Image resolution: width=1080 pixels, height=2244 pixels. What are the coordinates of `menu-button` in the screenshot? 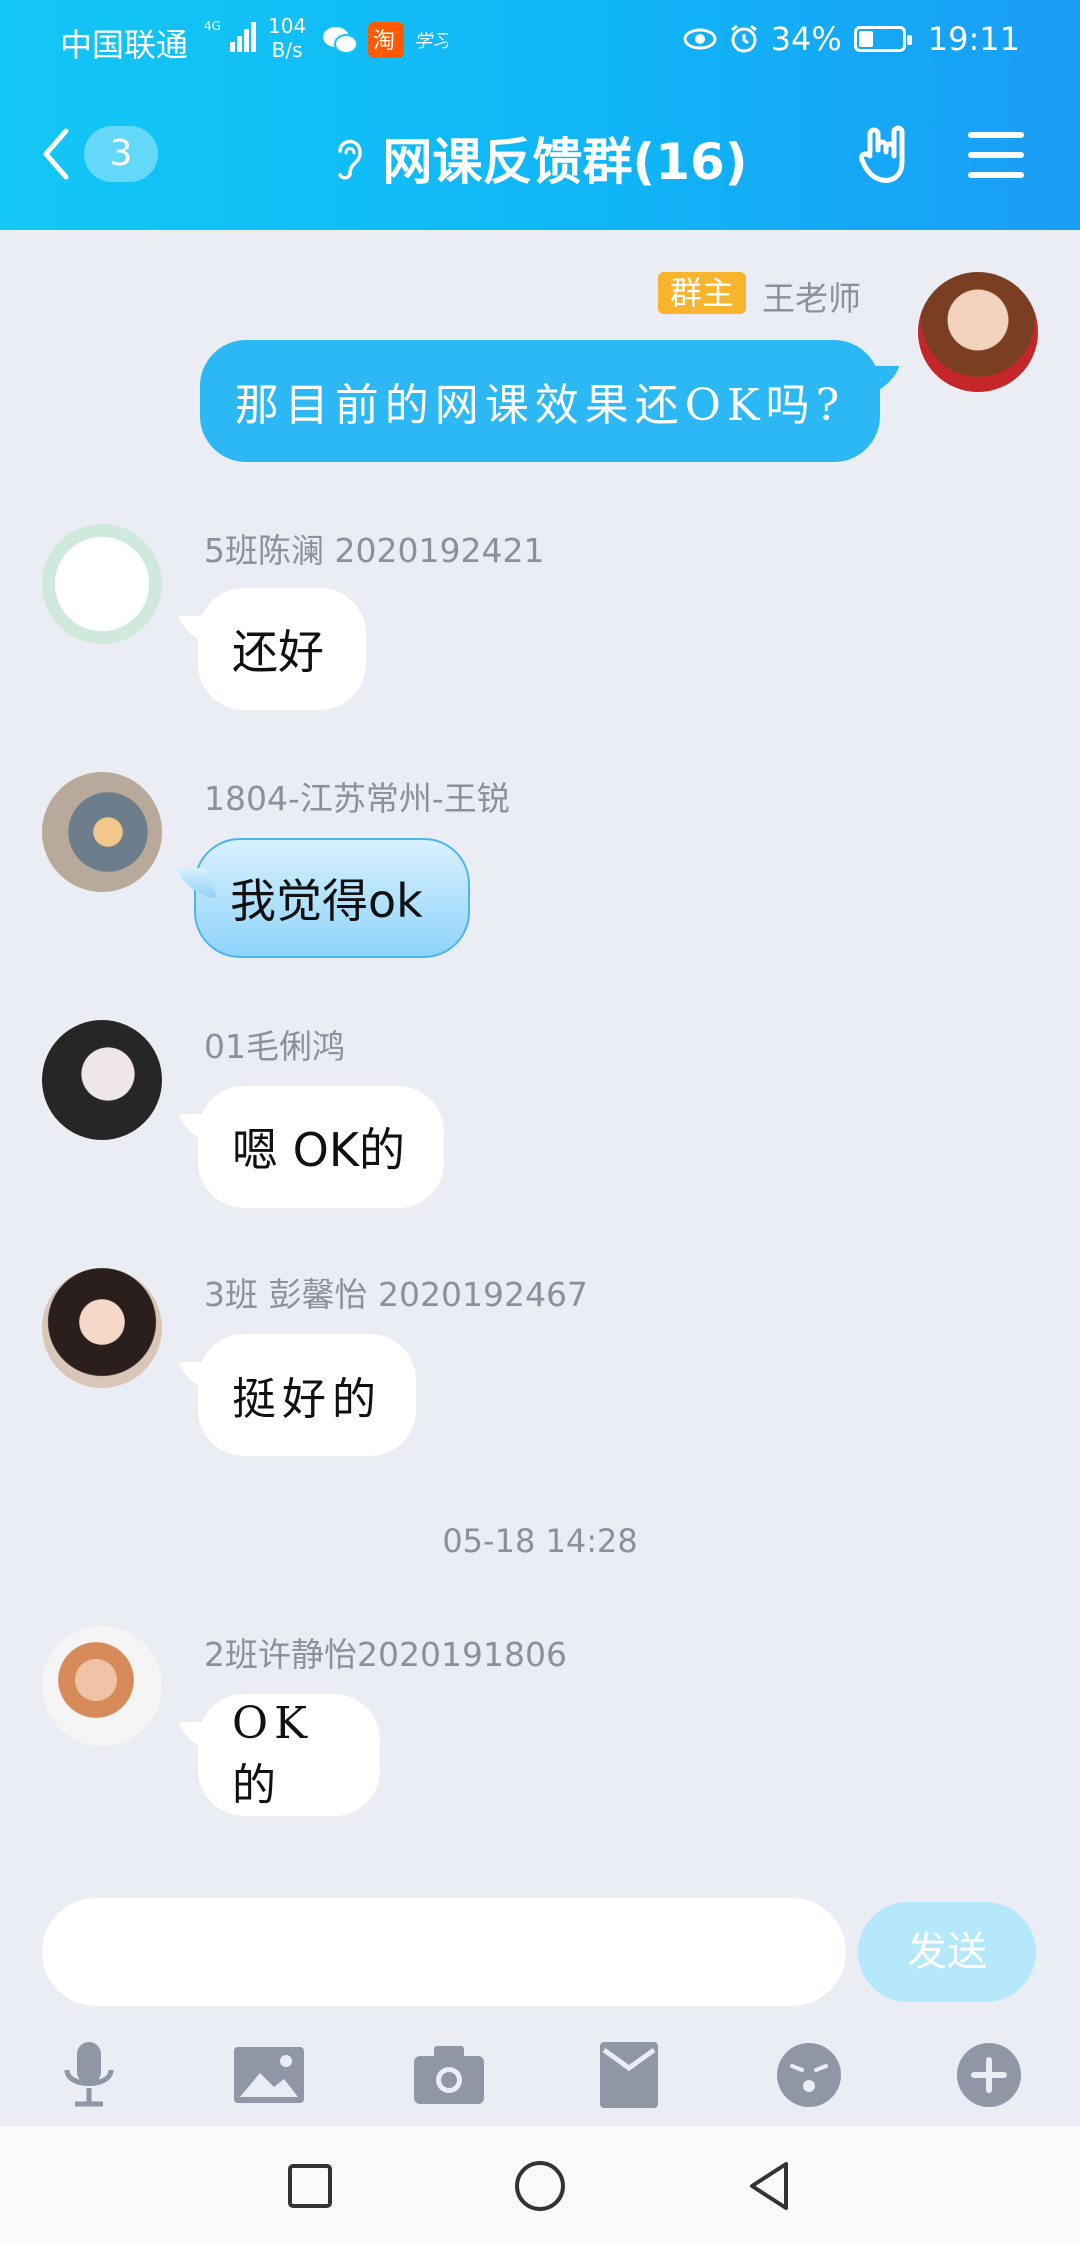 It's located at (996, 155).